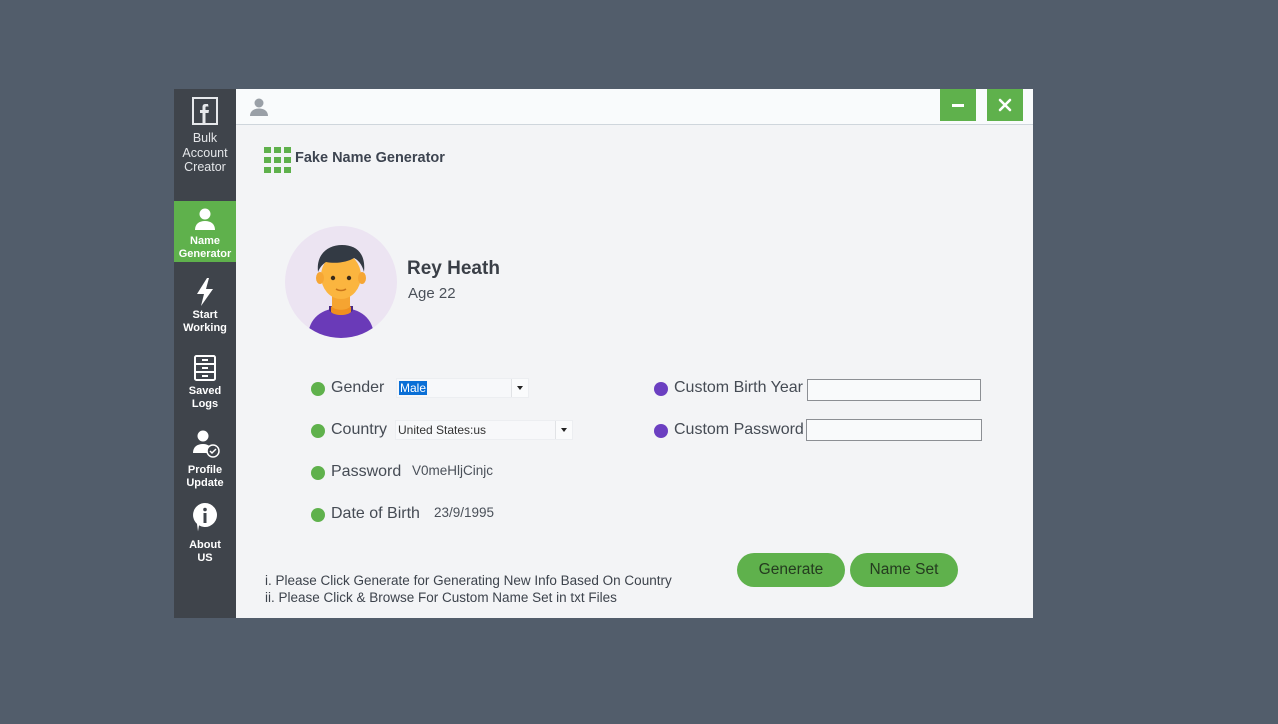 The width and height of the screenshot is (1278, 724). I want to click on gender-label: Gender, so click(358, 387).